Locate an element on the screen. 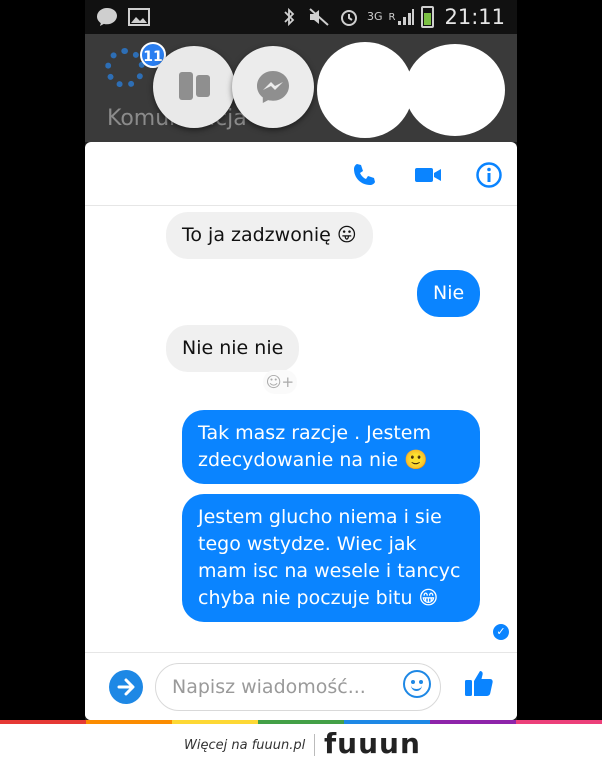 The height and width of the screenshot is (765, 602). footer-divider is located at coordinates (314, 745).